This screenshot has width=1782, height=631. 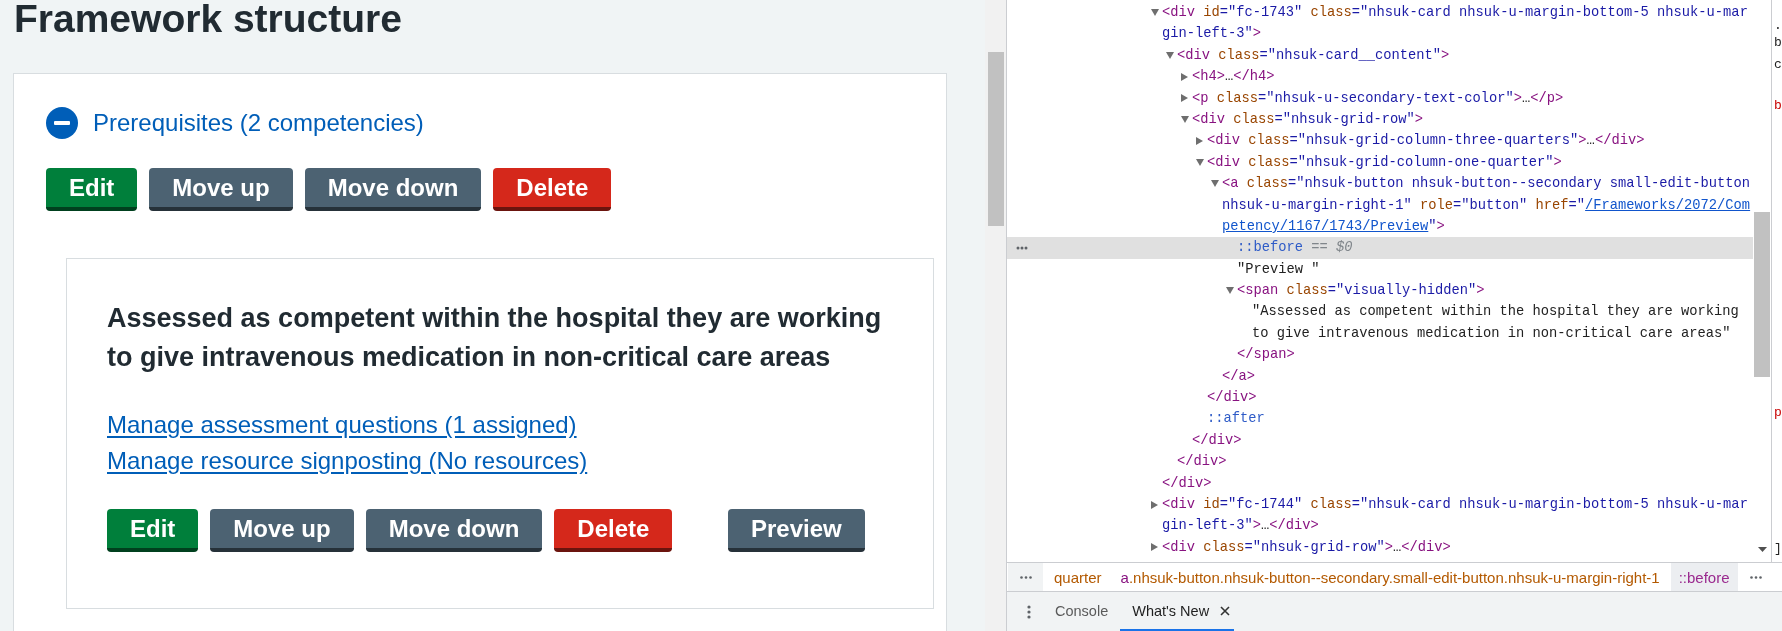 I want to click on section-expander-link: Prerequisites (2 competencies), so click(x=258, y=123).